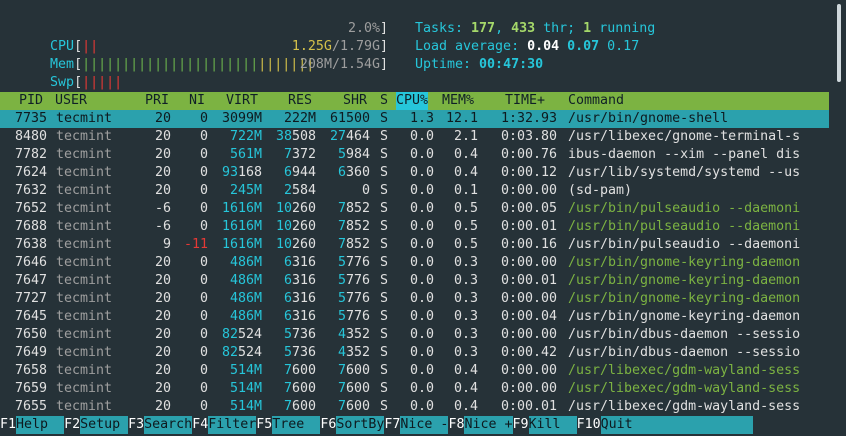  What do you see at coordinates (684, 244) in the screenshot?
I see `process-cmd: /usr/bin/pulseaudio --daemoni` at bounding box center [684, 244].